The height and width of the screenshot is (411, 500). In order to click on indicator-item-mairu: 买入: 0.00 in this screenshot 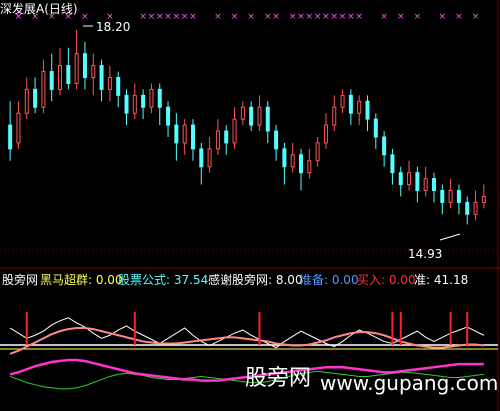, I will do `click(386, 280)`.